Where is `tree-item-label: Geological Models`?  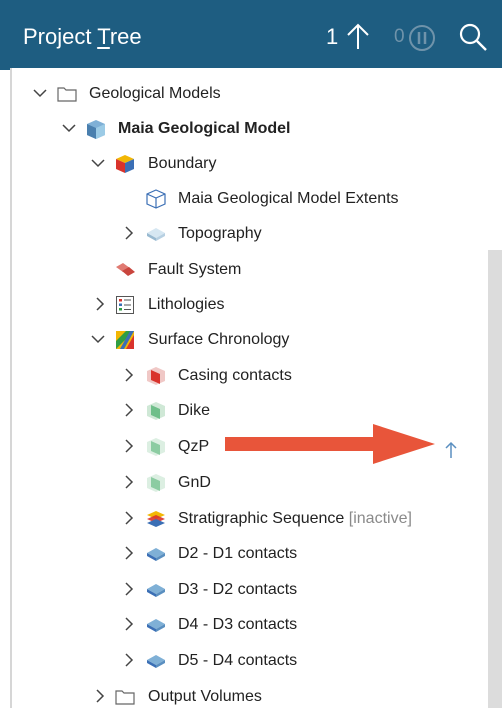 tree-item-label: Geological Models is located at coordinates (155, 93).